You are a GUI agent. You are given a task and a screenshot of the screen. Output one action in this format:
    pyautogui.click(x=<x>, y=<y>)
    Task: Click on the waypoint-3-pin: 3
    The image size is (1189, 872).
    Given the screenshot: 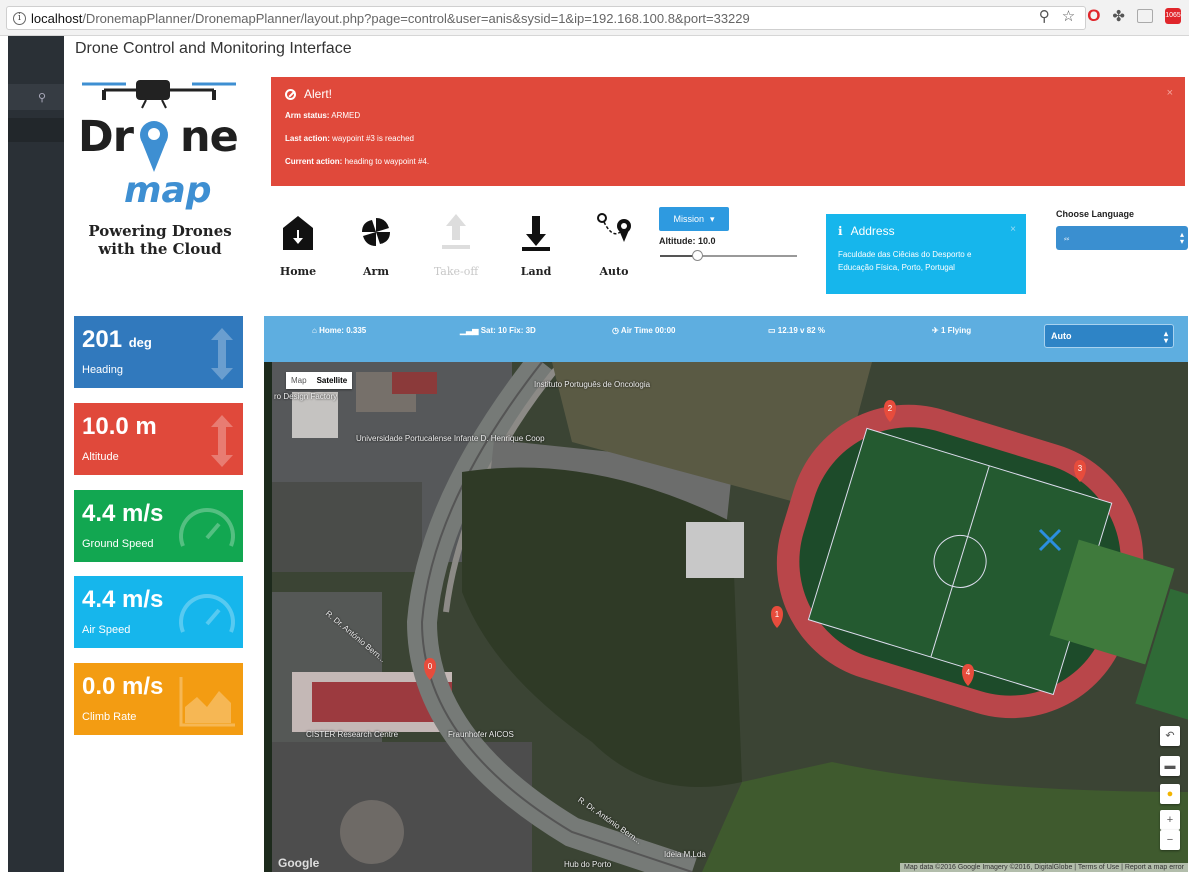 What is the action you would take?
    pyautogui.click(x=1080, y=471)
    